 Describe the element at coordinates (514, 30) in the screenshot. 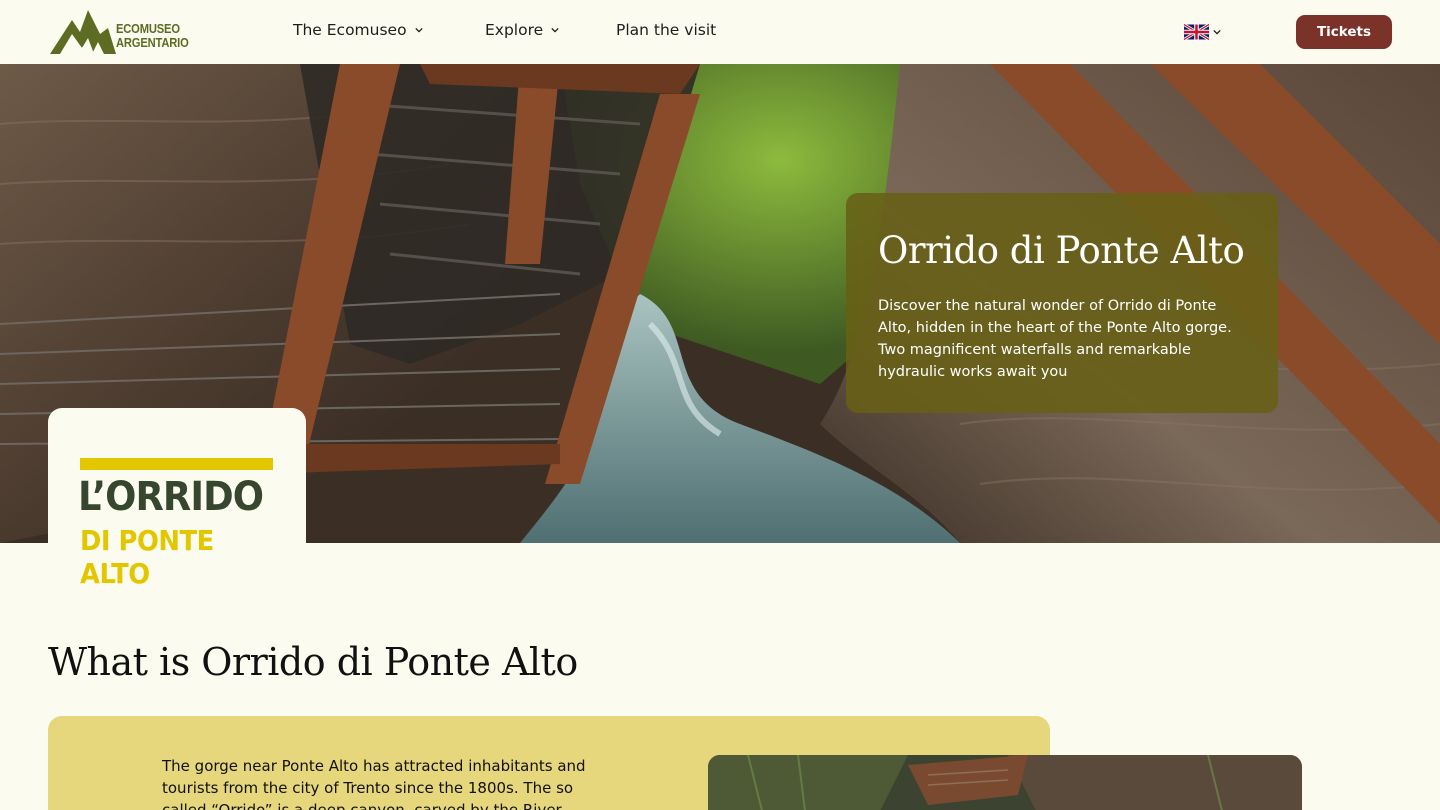

I see `nav-label: Explore` at that location.